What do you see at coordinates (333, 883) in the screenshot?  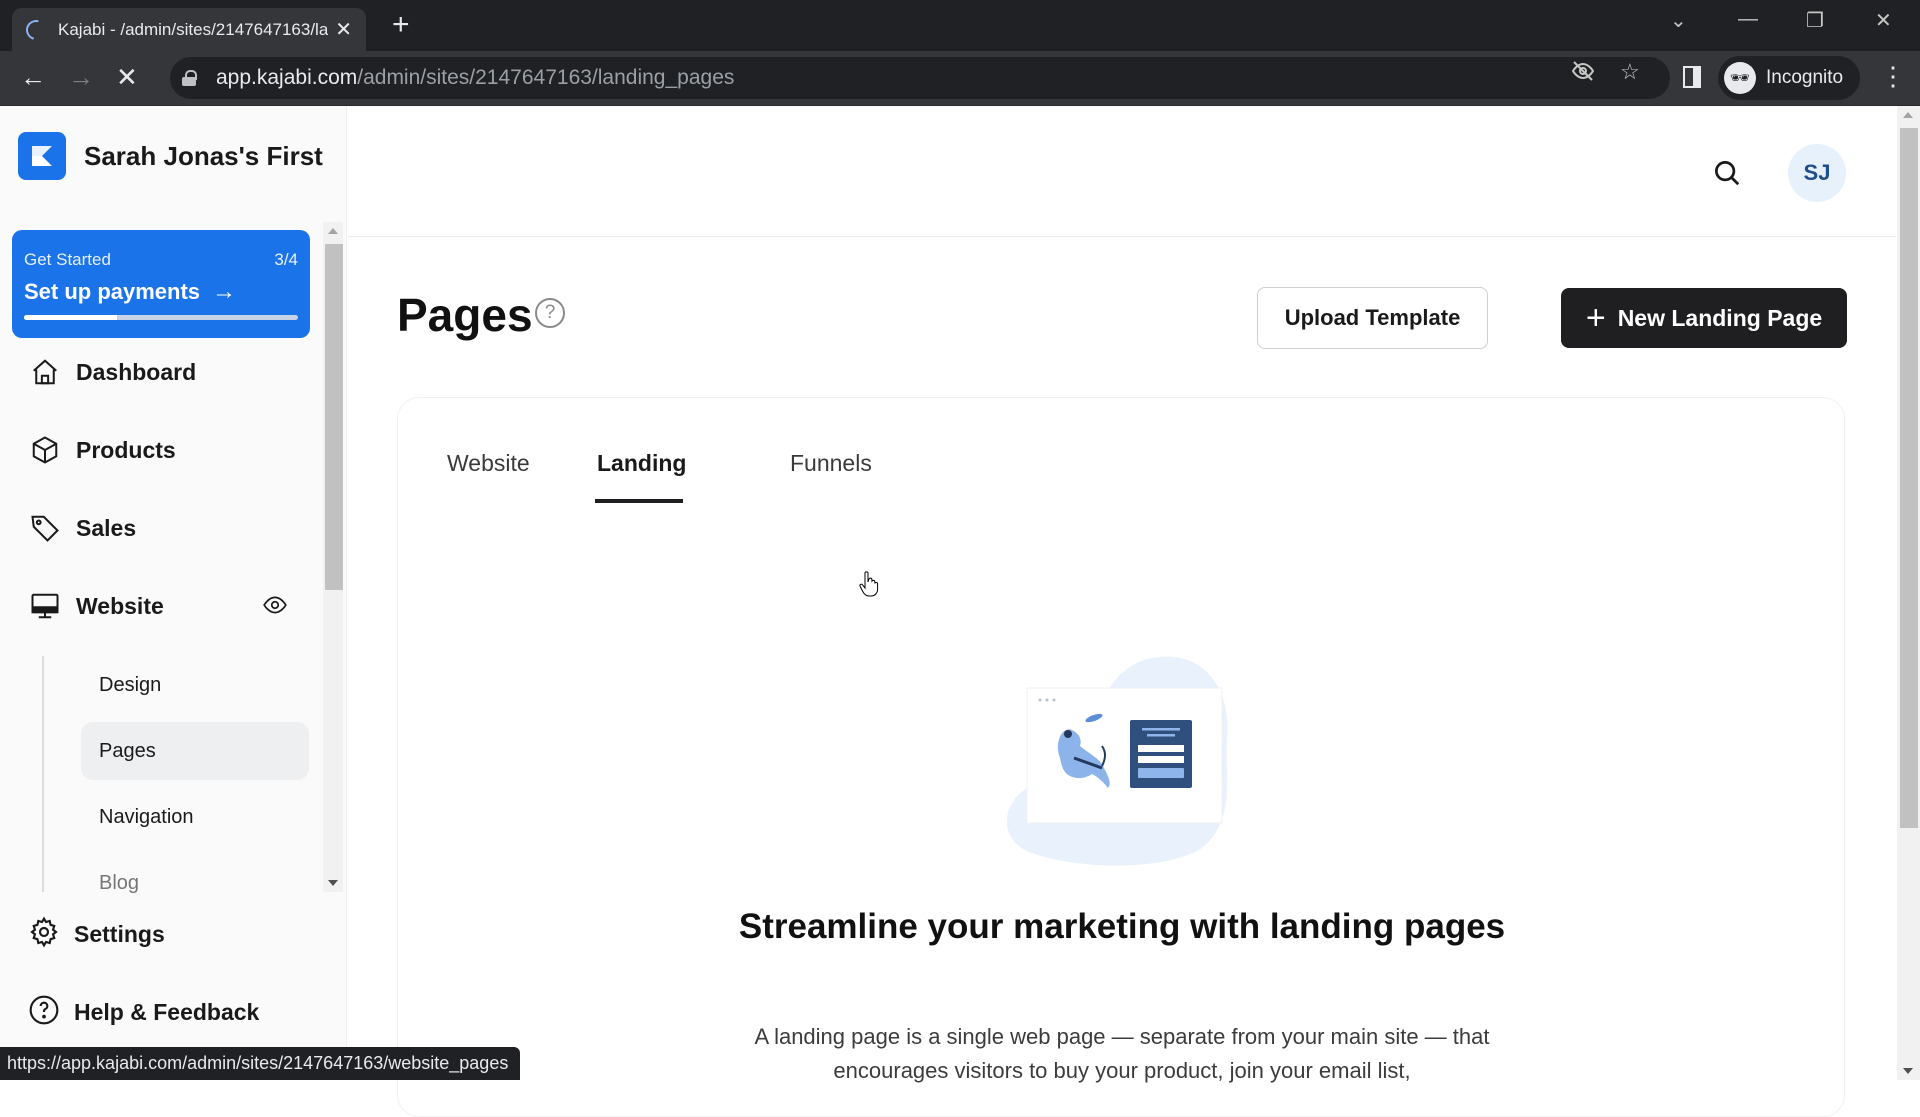 I see `scroll-down-arrow-icon` at bounding box center [333, 883].